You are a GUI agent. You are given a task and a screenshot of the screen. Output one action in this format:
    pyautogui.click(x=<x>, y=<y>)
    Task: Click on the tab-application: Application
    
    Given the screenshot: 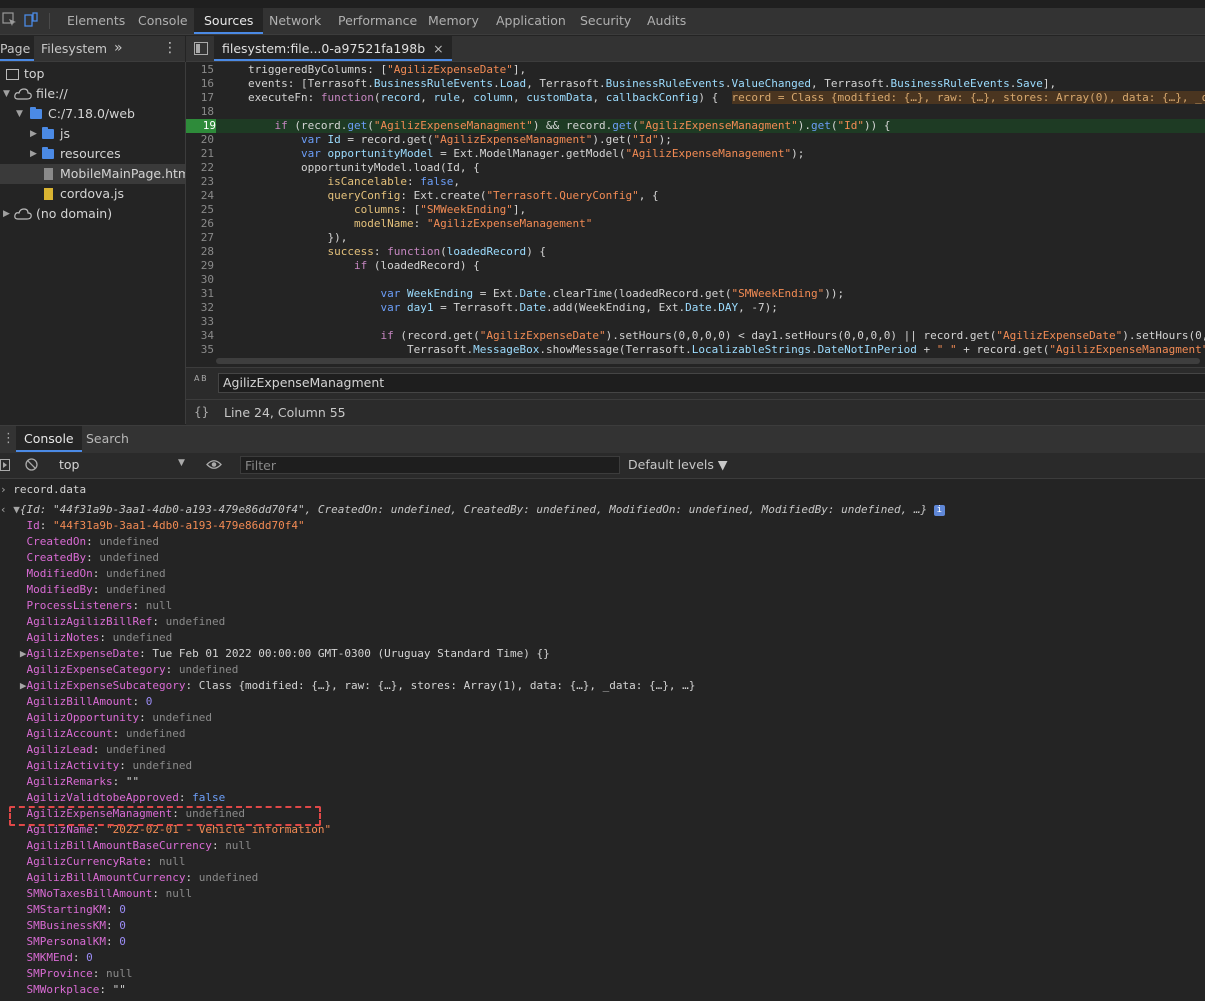 What is the action you would take?
    pyautogui.click(x=531, y=21)
    